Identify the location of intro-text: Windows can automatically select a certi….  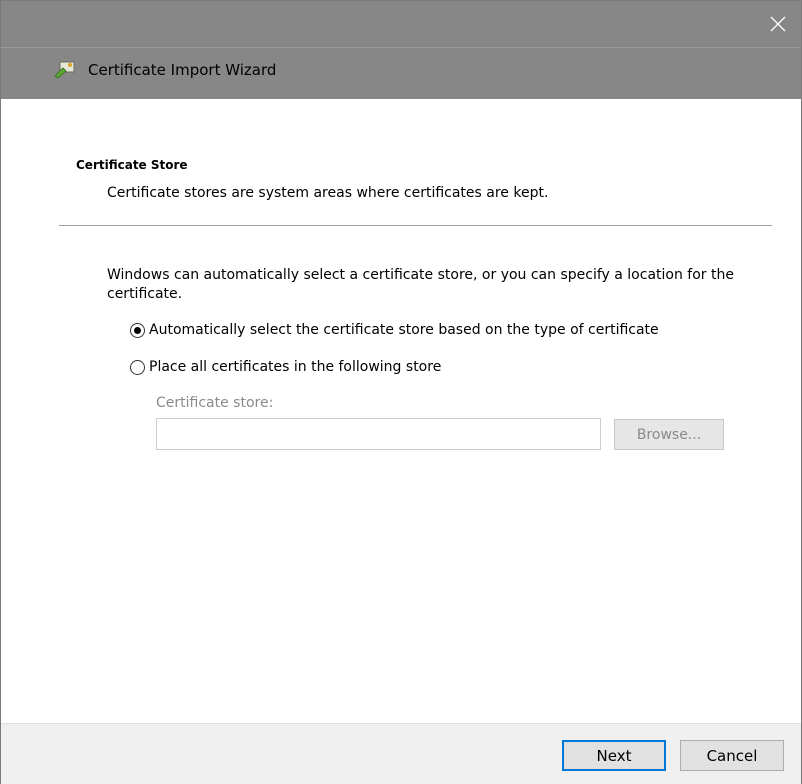
(420, 284).